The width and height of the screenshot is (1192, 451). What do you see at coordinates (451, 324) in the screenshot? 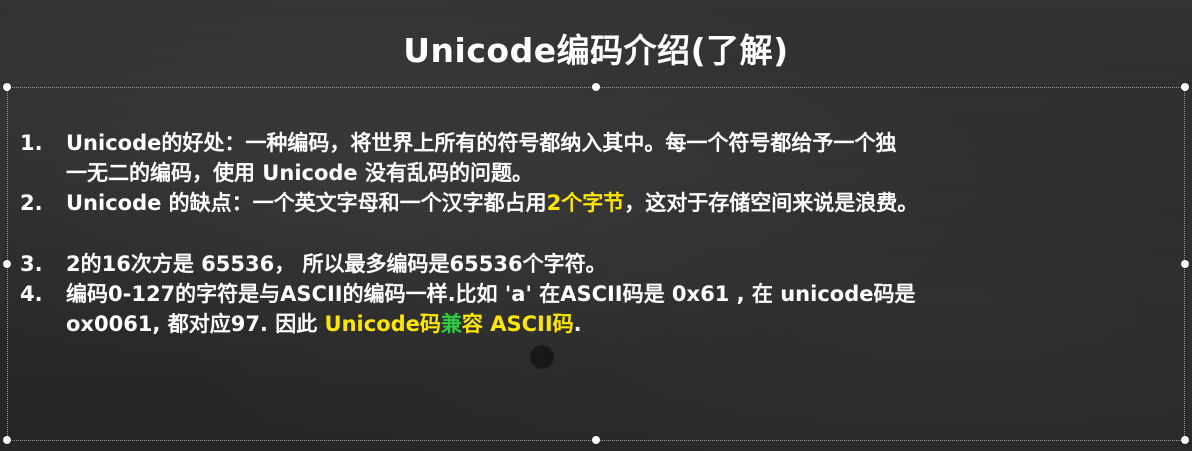
I see `highlight-text-green: 兼` at bounding box center [451, 324].